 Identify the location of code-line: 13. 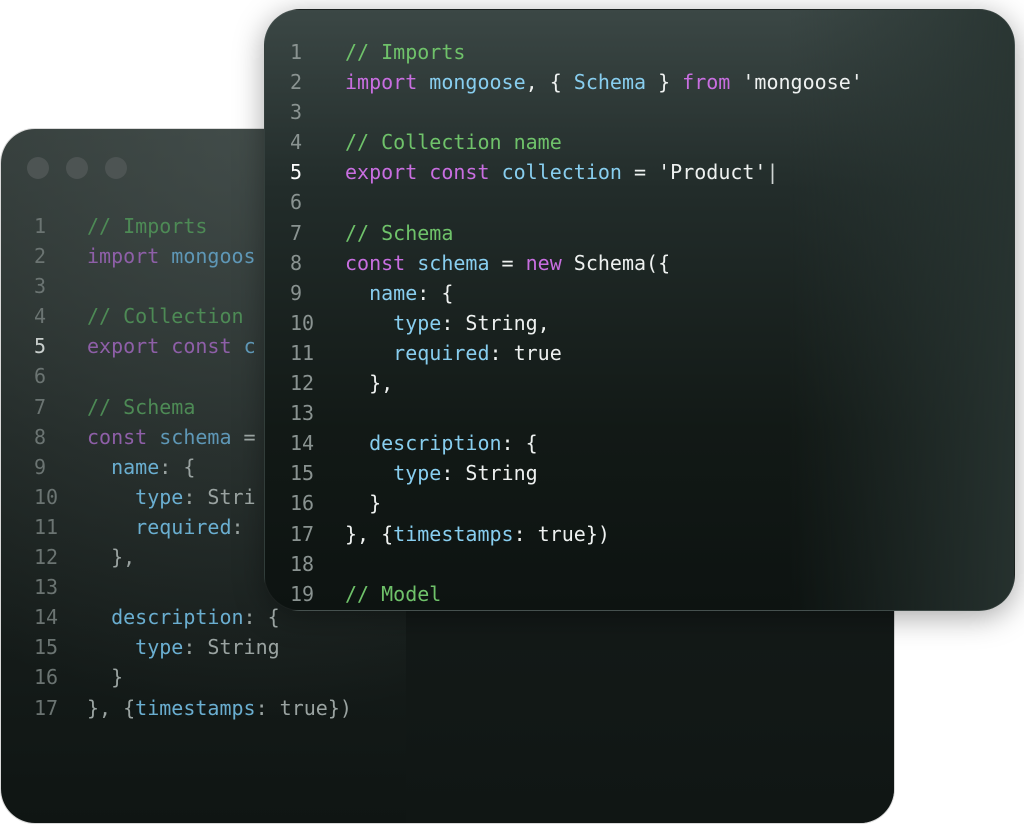
(576, 413).